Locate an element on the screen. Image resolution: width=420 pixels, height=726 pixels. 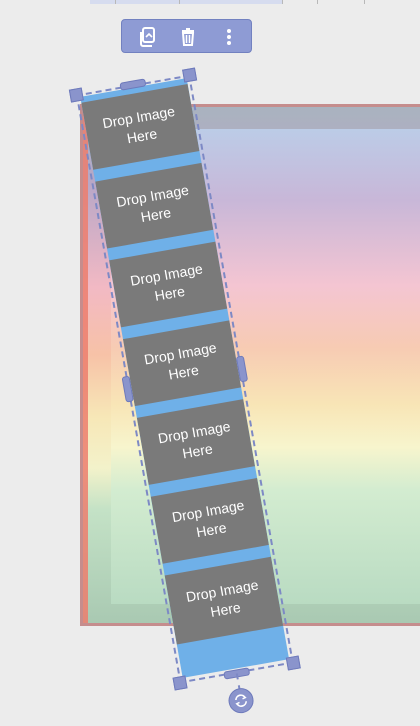
resize-handle-top-right is located at coordinates (190, 75).